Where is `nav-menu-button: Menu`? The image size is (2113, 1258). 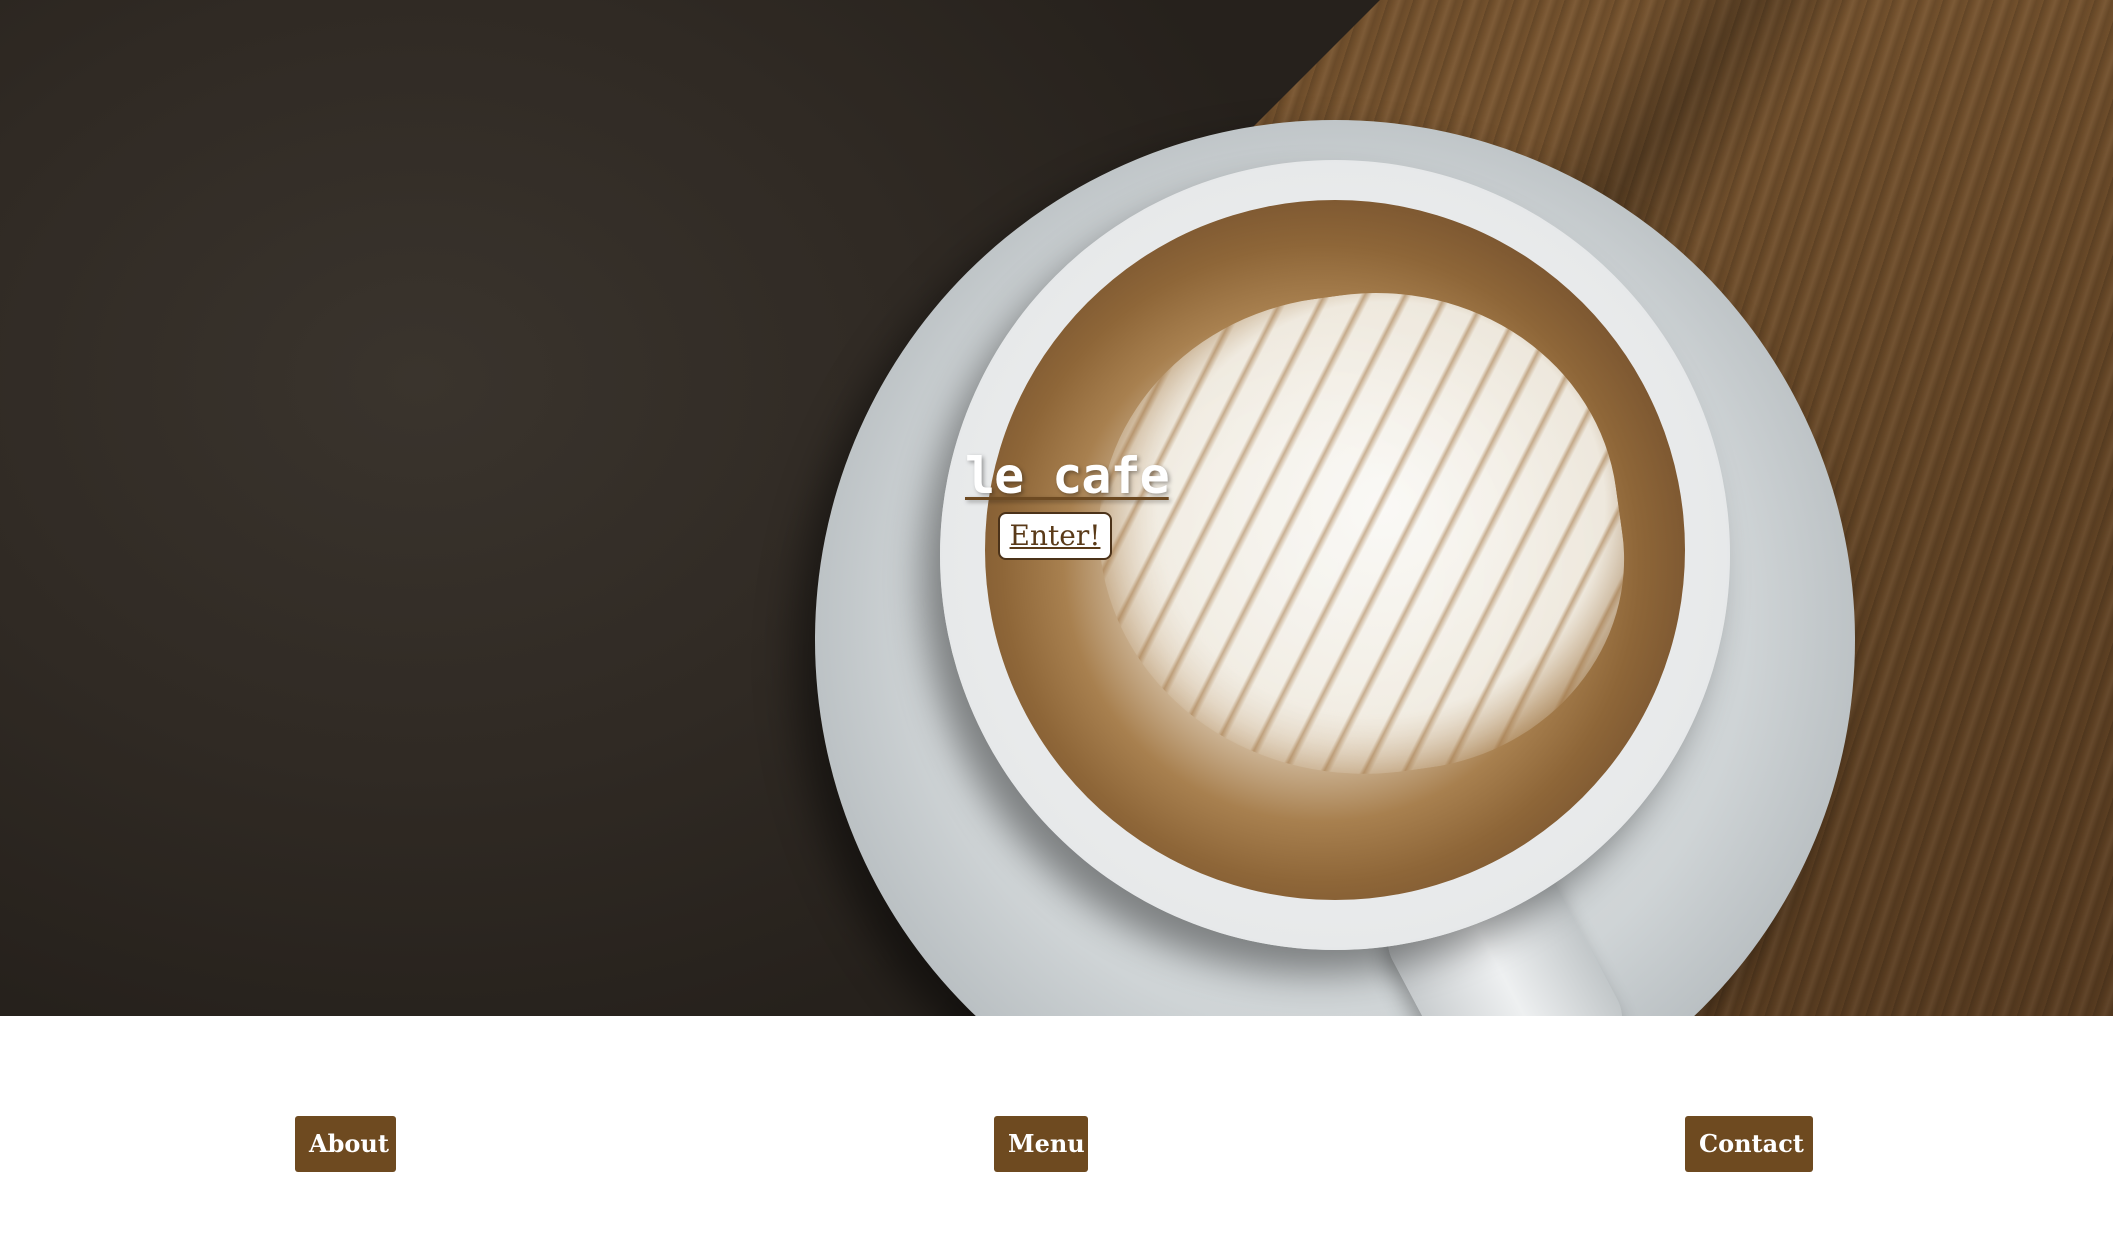 nav-menu-button: Menu is located at coordinates (1041, 1144).